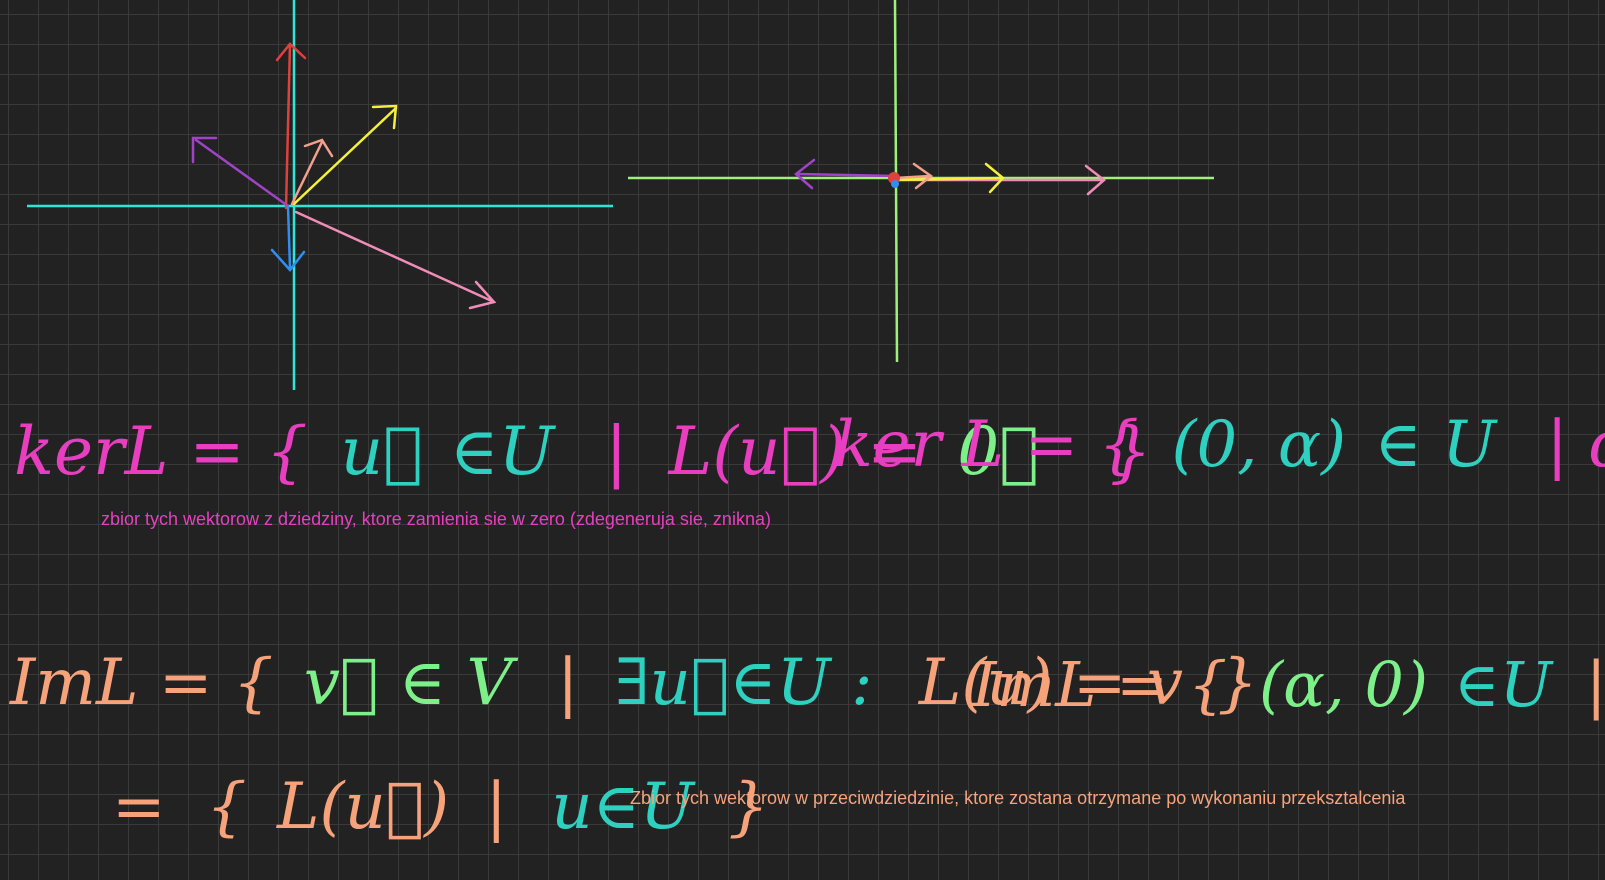 This screenshot has height=880, width=1605. I want to click on ker-example-formula: ker L = { (0, α) ∈ U | α∈R }, so click(1219, 445).